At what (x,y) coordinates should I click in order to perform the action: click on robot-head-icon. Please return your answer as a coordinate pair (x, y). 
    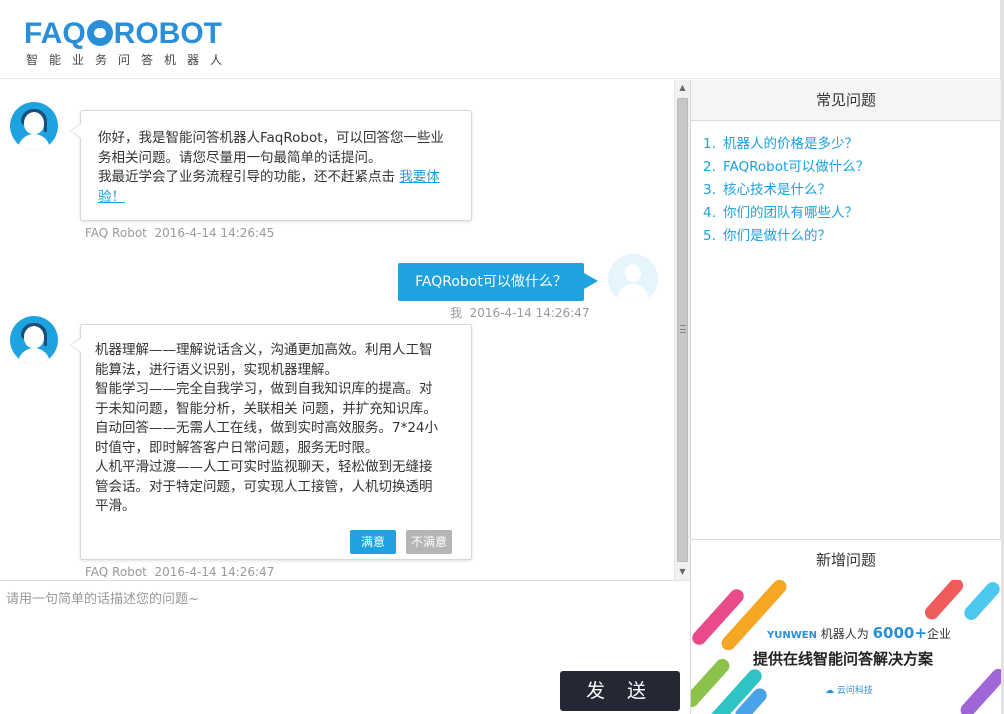
    Looking at the image, I should click on (99, 33).